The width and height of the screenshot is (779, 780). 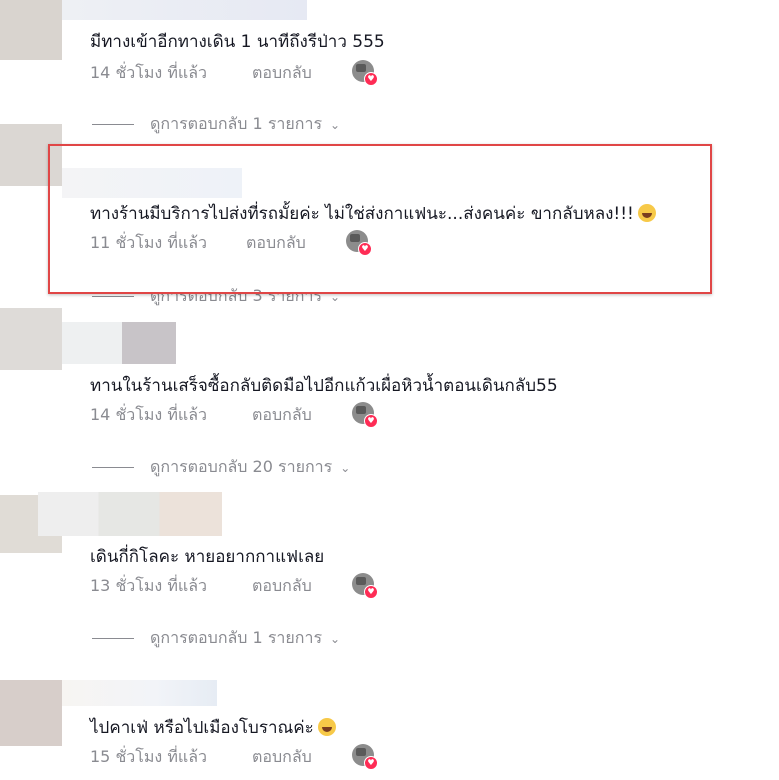 I want to click on view-replies-button: ดูการตอบกลับ 20 รายการ ⌄, so click(x=221, y=467).